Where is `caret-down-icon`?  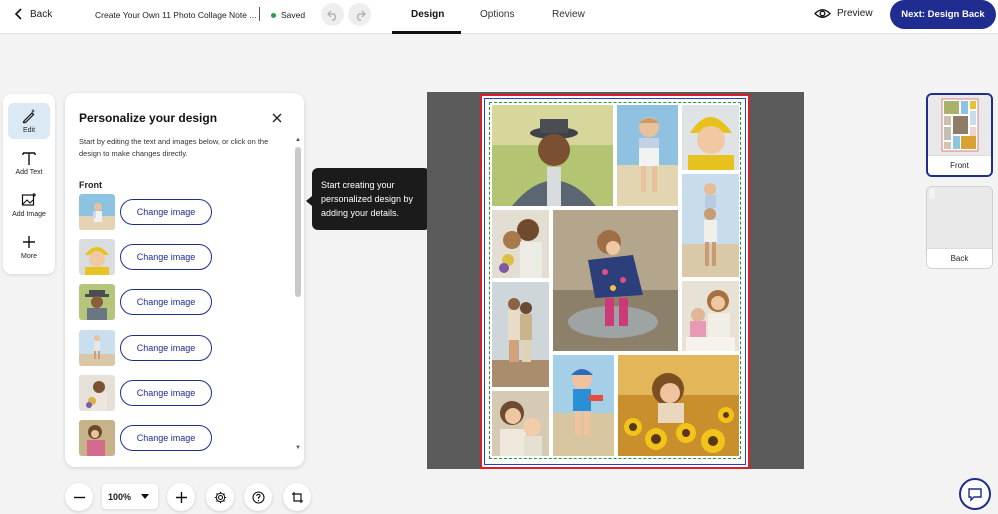 caret-down-icon is located at coordinates (145, 496).